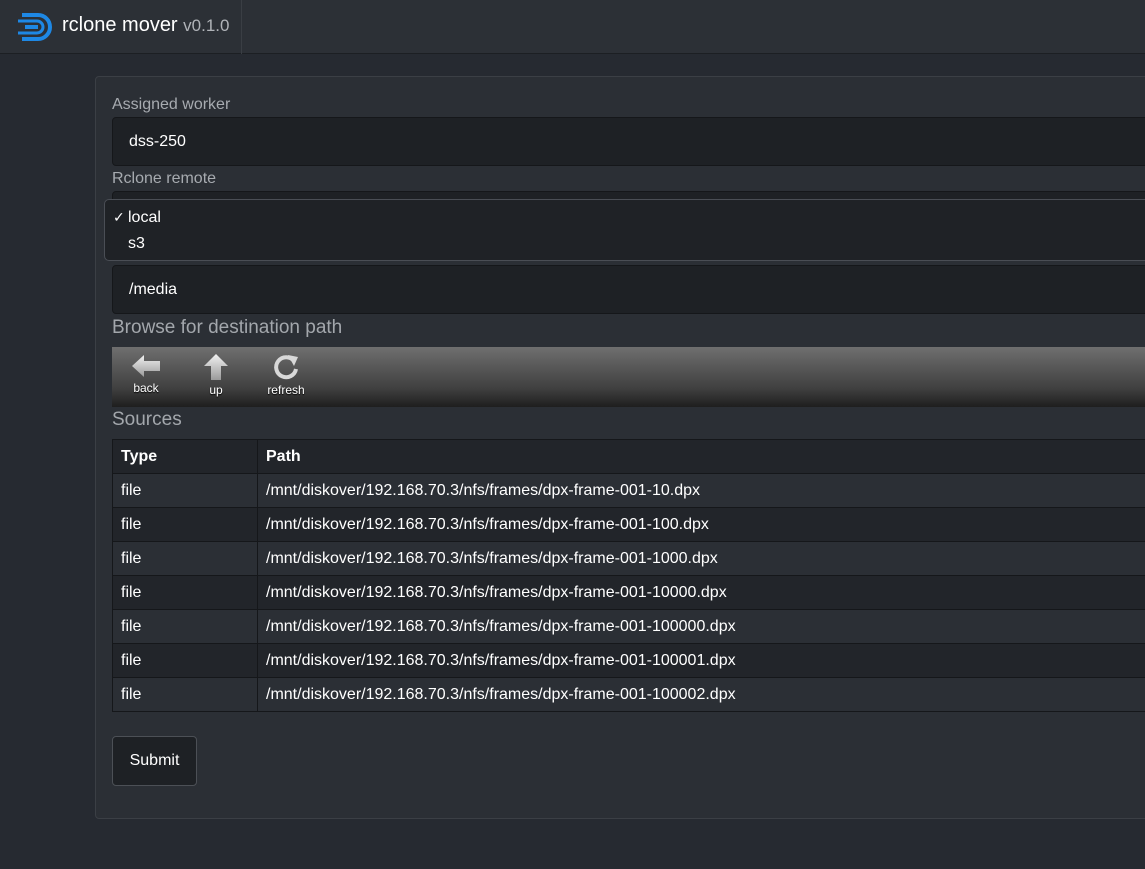  Describe the element at coordinates (119, 217) in the screenshot. I see `checkmark-icon: ✓` at that location.